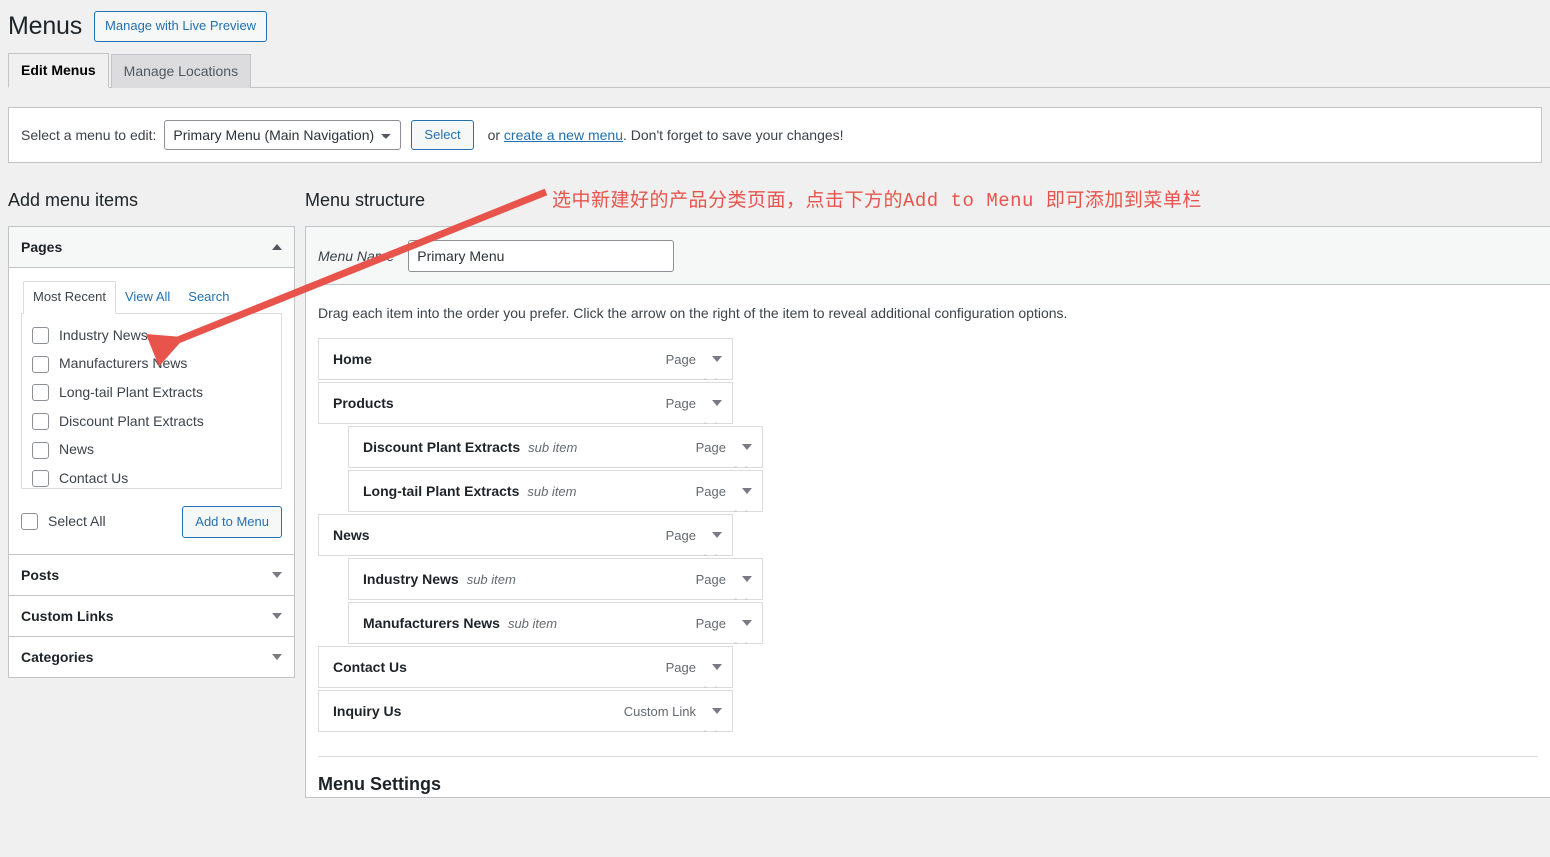  I want to click on tab-manage-locations: Manage Locations, so click(181, 71).